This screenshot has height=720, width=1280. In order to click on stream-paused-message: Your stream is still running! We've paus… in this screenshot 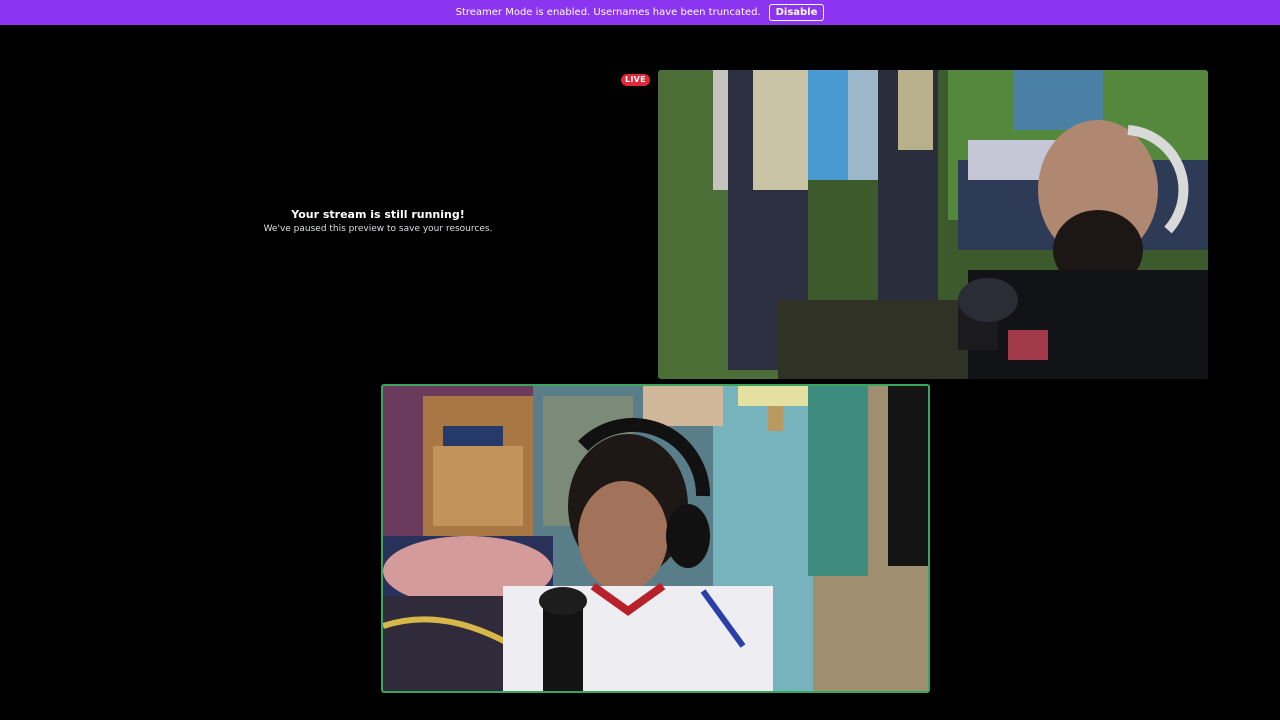, I will do `click(378, 221)`.